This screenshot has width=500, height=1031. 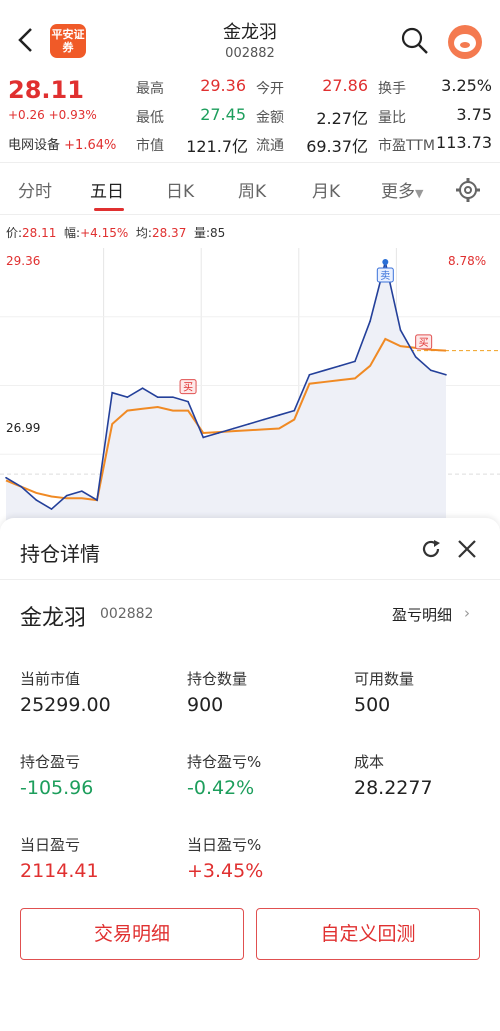 I want to click on last-price: 28.11, so click(x=46, y=90).